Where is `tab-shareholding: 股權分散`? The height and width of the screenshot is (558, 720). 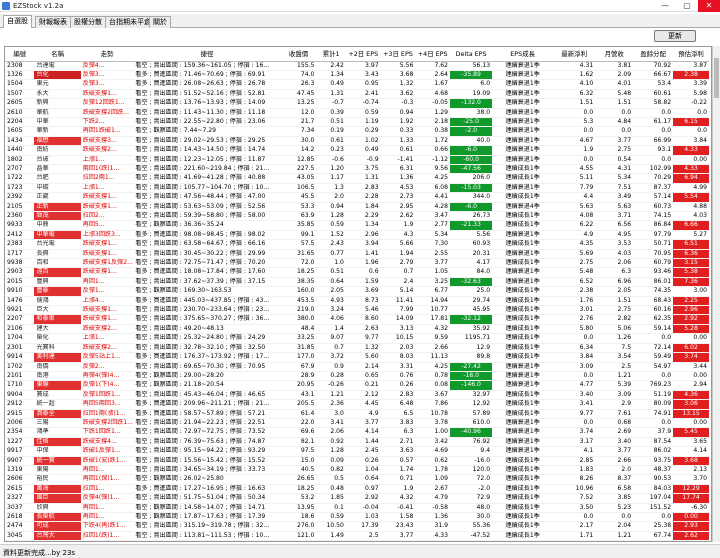 tab-shareholding: 股權分散 is located at coordinates (88, 22).